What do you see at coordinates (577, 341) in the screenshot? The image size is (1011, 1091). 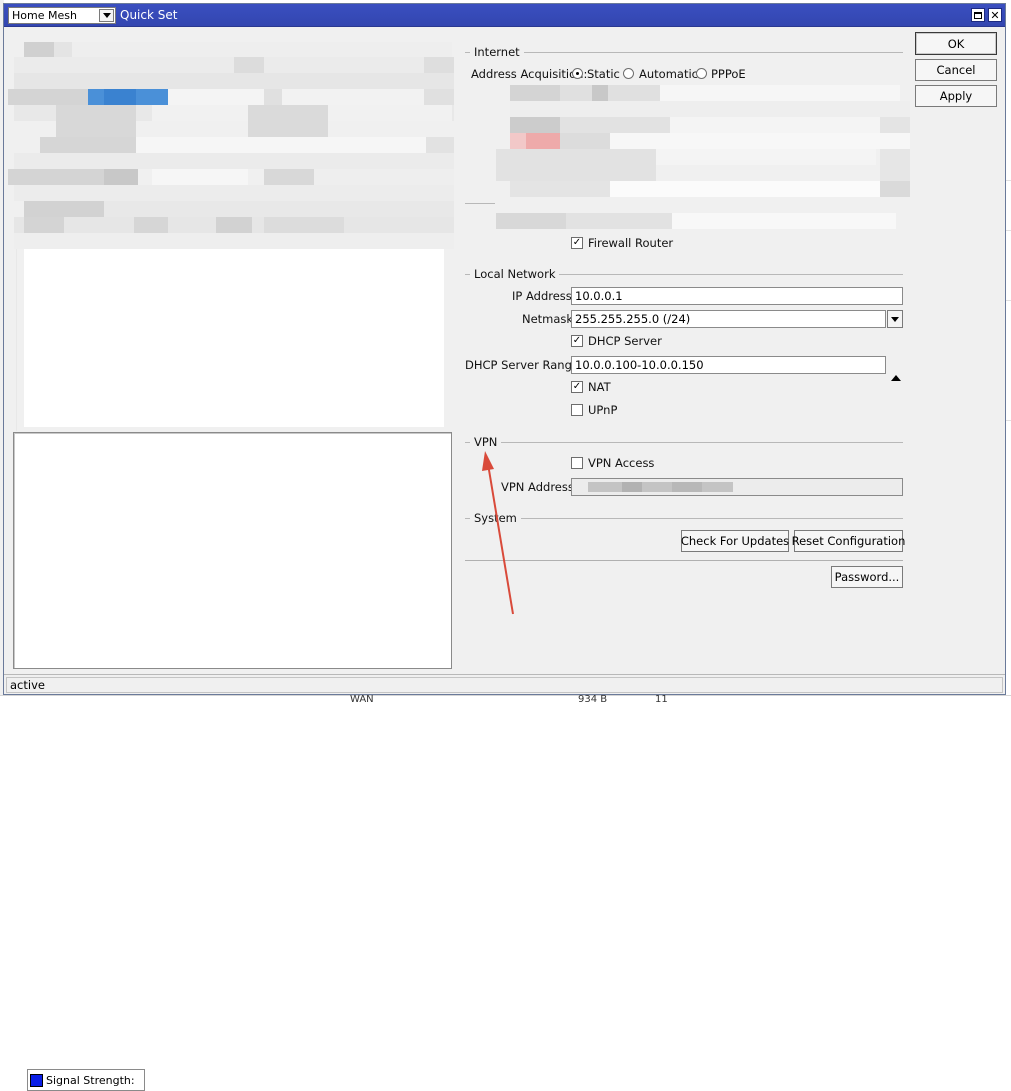 I see `dhcp-server-checkbox: ✓` at bounding box center [577, 341].